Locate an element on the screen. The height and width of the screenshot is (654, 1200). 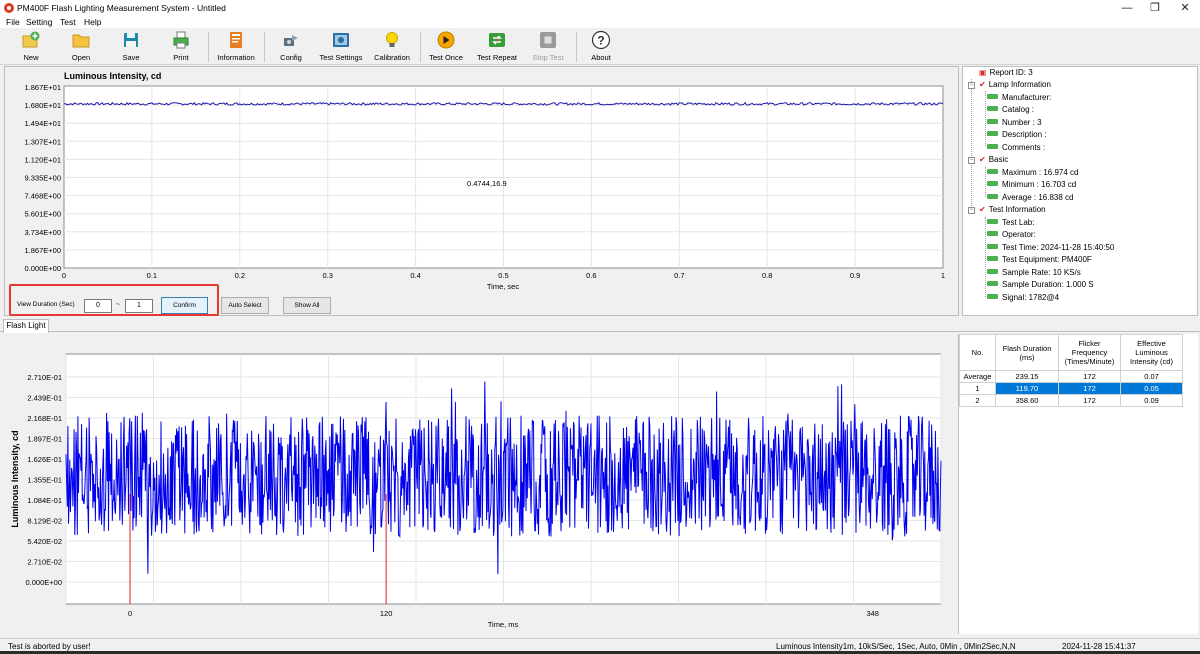
tree-item-test-time: Test Time: 2024-11-28 15:40:50 is located at coordinates (1050, 248).